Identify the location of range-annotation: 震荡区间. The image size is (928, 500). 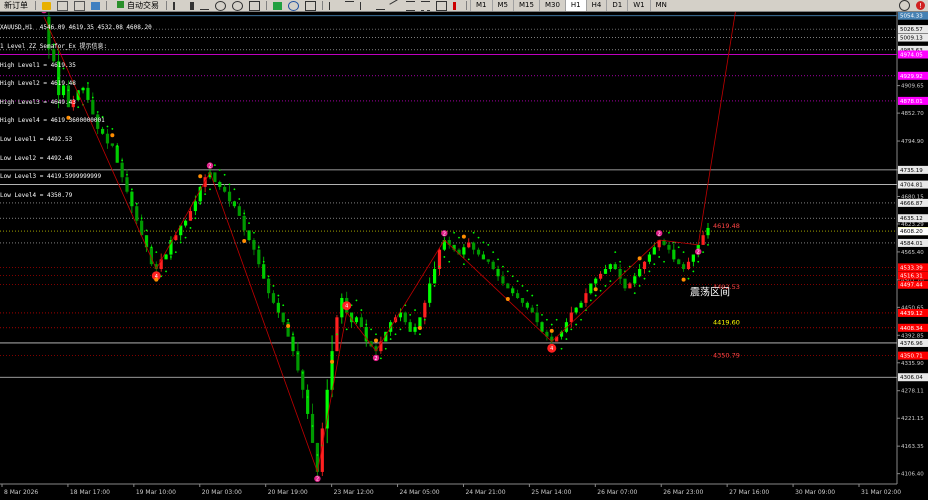
(710, 292).